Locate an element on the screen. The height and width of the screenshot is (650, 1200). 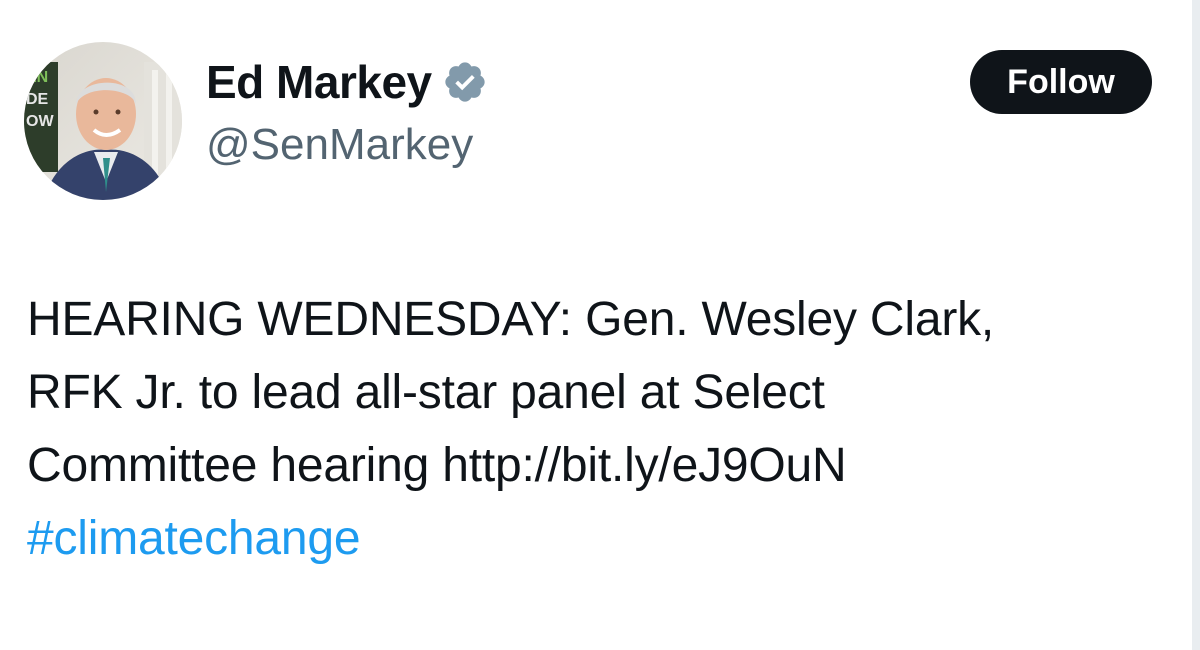
tweet-line-3: Committee hearing http://bit.ly/eJ9OuN is located at coordinates (607, 465).